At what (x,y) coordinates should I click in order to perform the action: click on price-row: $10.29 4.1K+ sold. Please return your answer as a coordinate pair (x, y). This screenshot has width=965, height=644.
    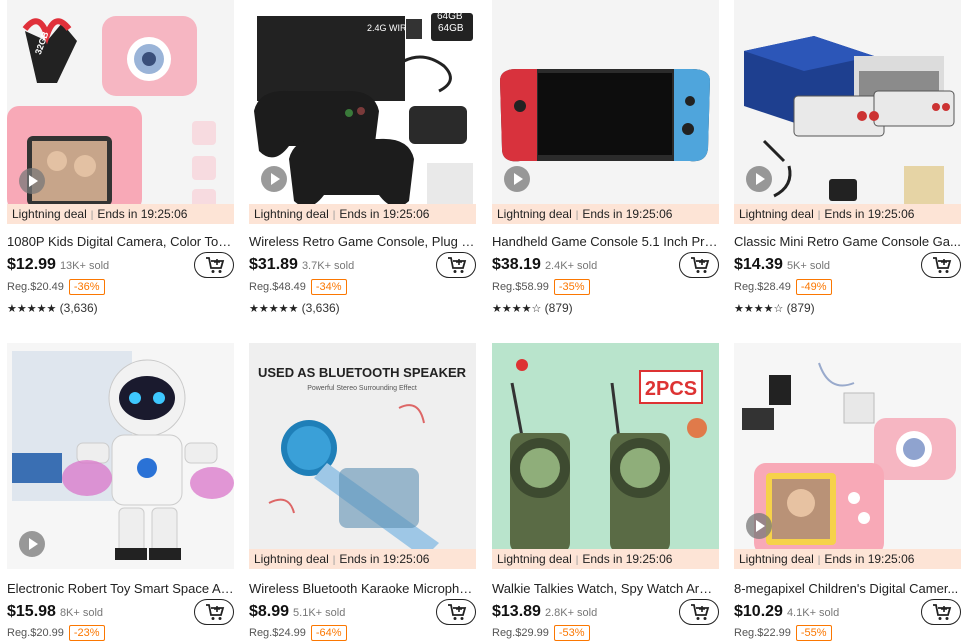
    Looking at the image, I should click on (847, 612).